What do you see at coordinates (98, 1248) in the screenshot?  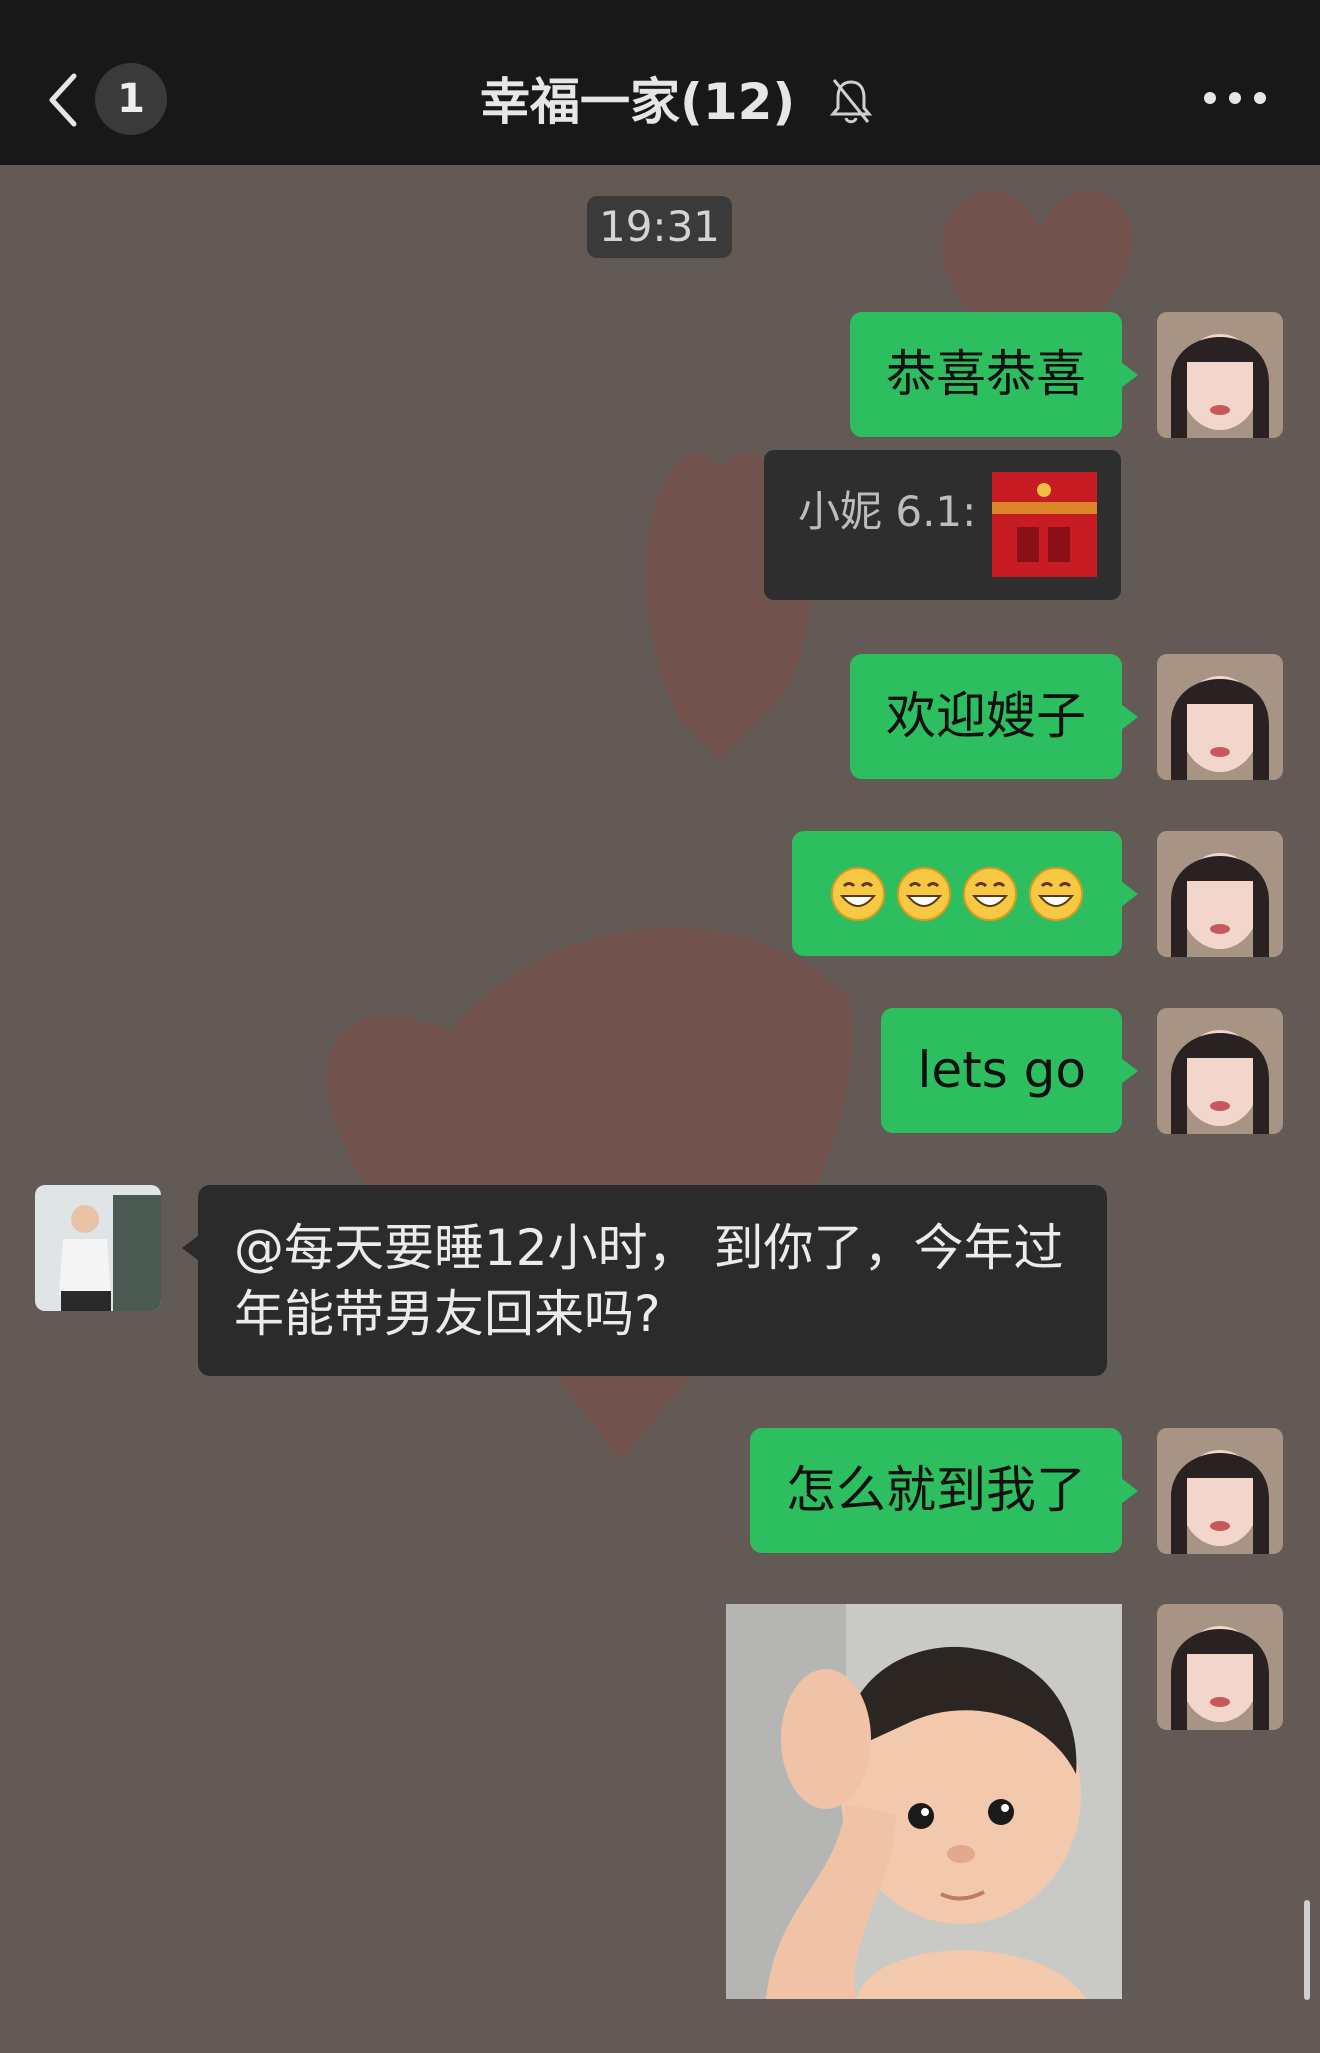 I see `other-avatar` at bounding box center [98, 1248].